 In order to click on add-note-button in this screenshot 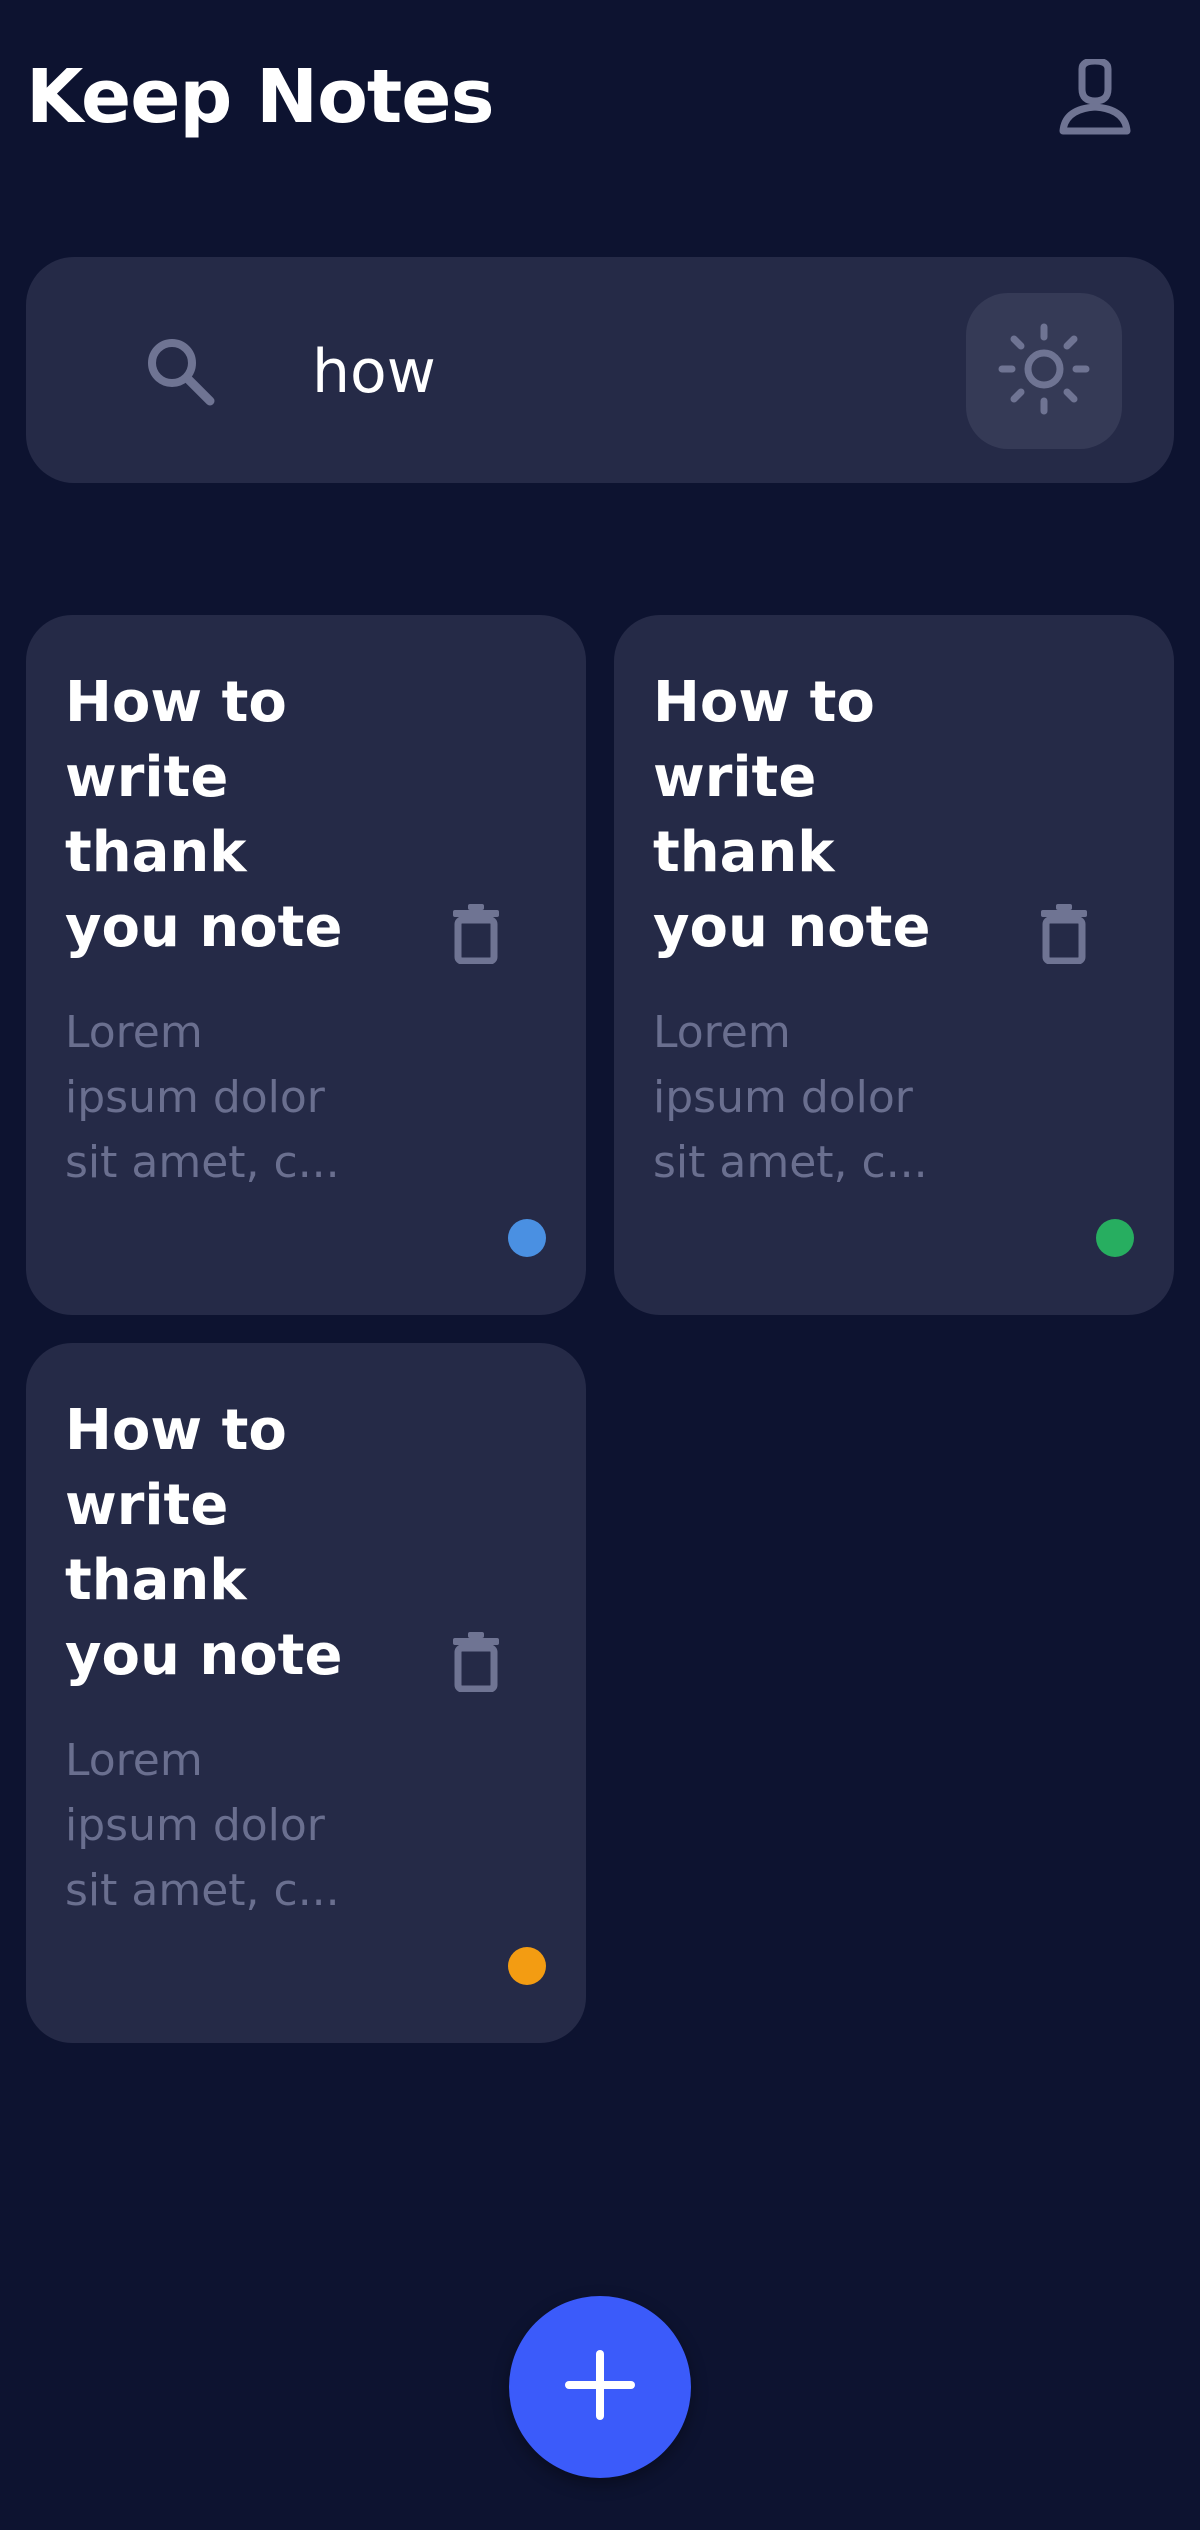, I will do `click(600, 2387)`.